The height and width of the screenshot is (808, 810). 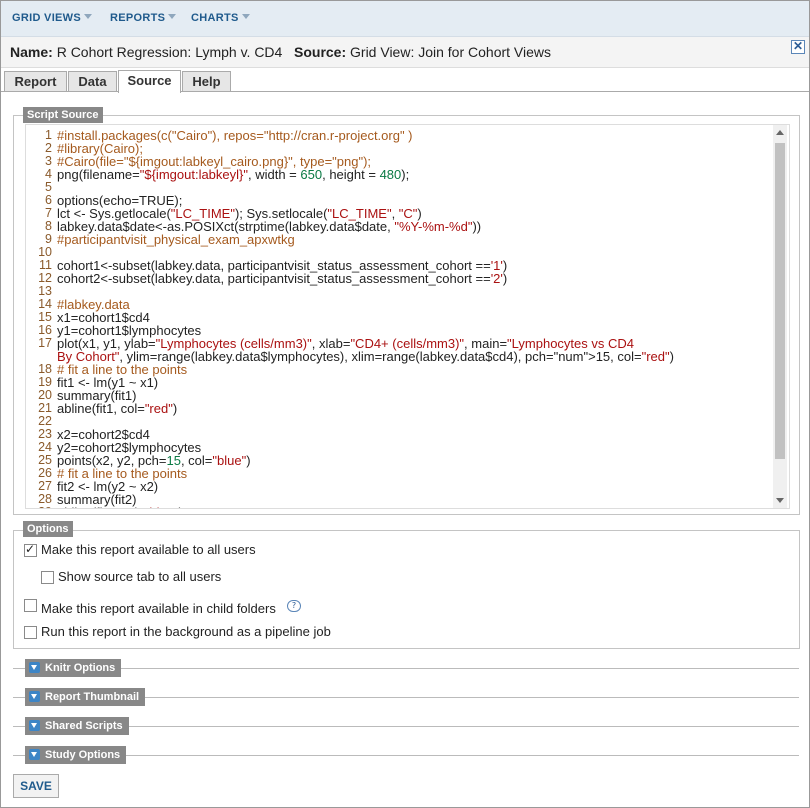 I want to click on help-icon: ?, so click(x=294, y=606).